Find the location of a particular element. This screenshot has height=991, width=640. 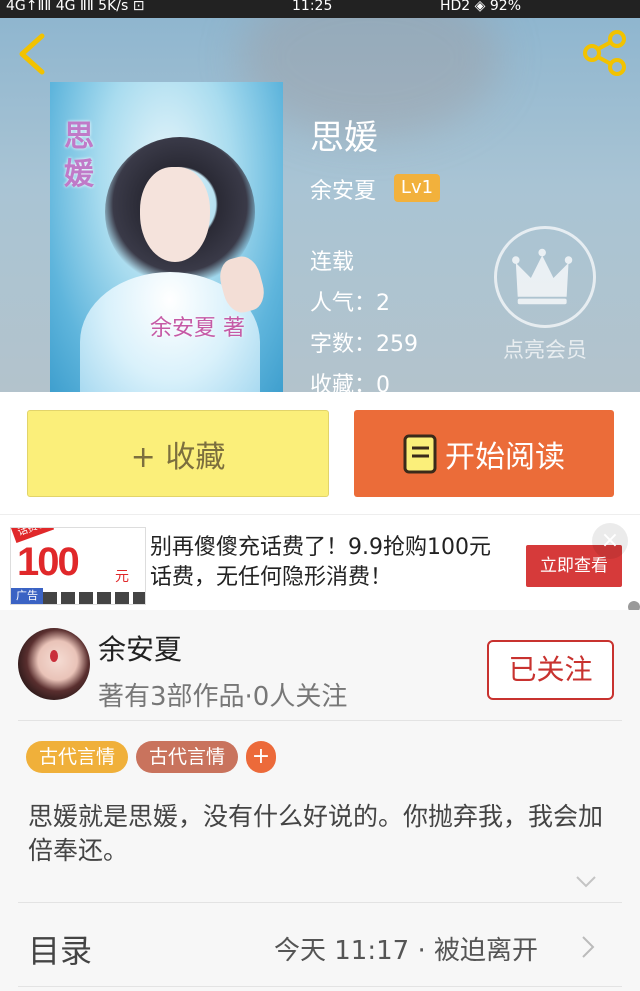

popularity-label: 人气： is located at coordinates (343, 303).